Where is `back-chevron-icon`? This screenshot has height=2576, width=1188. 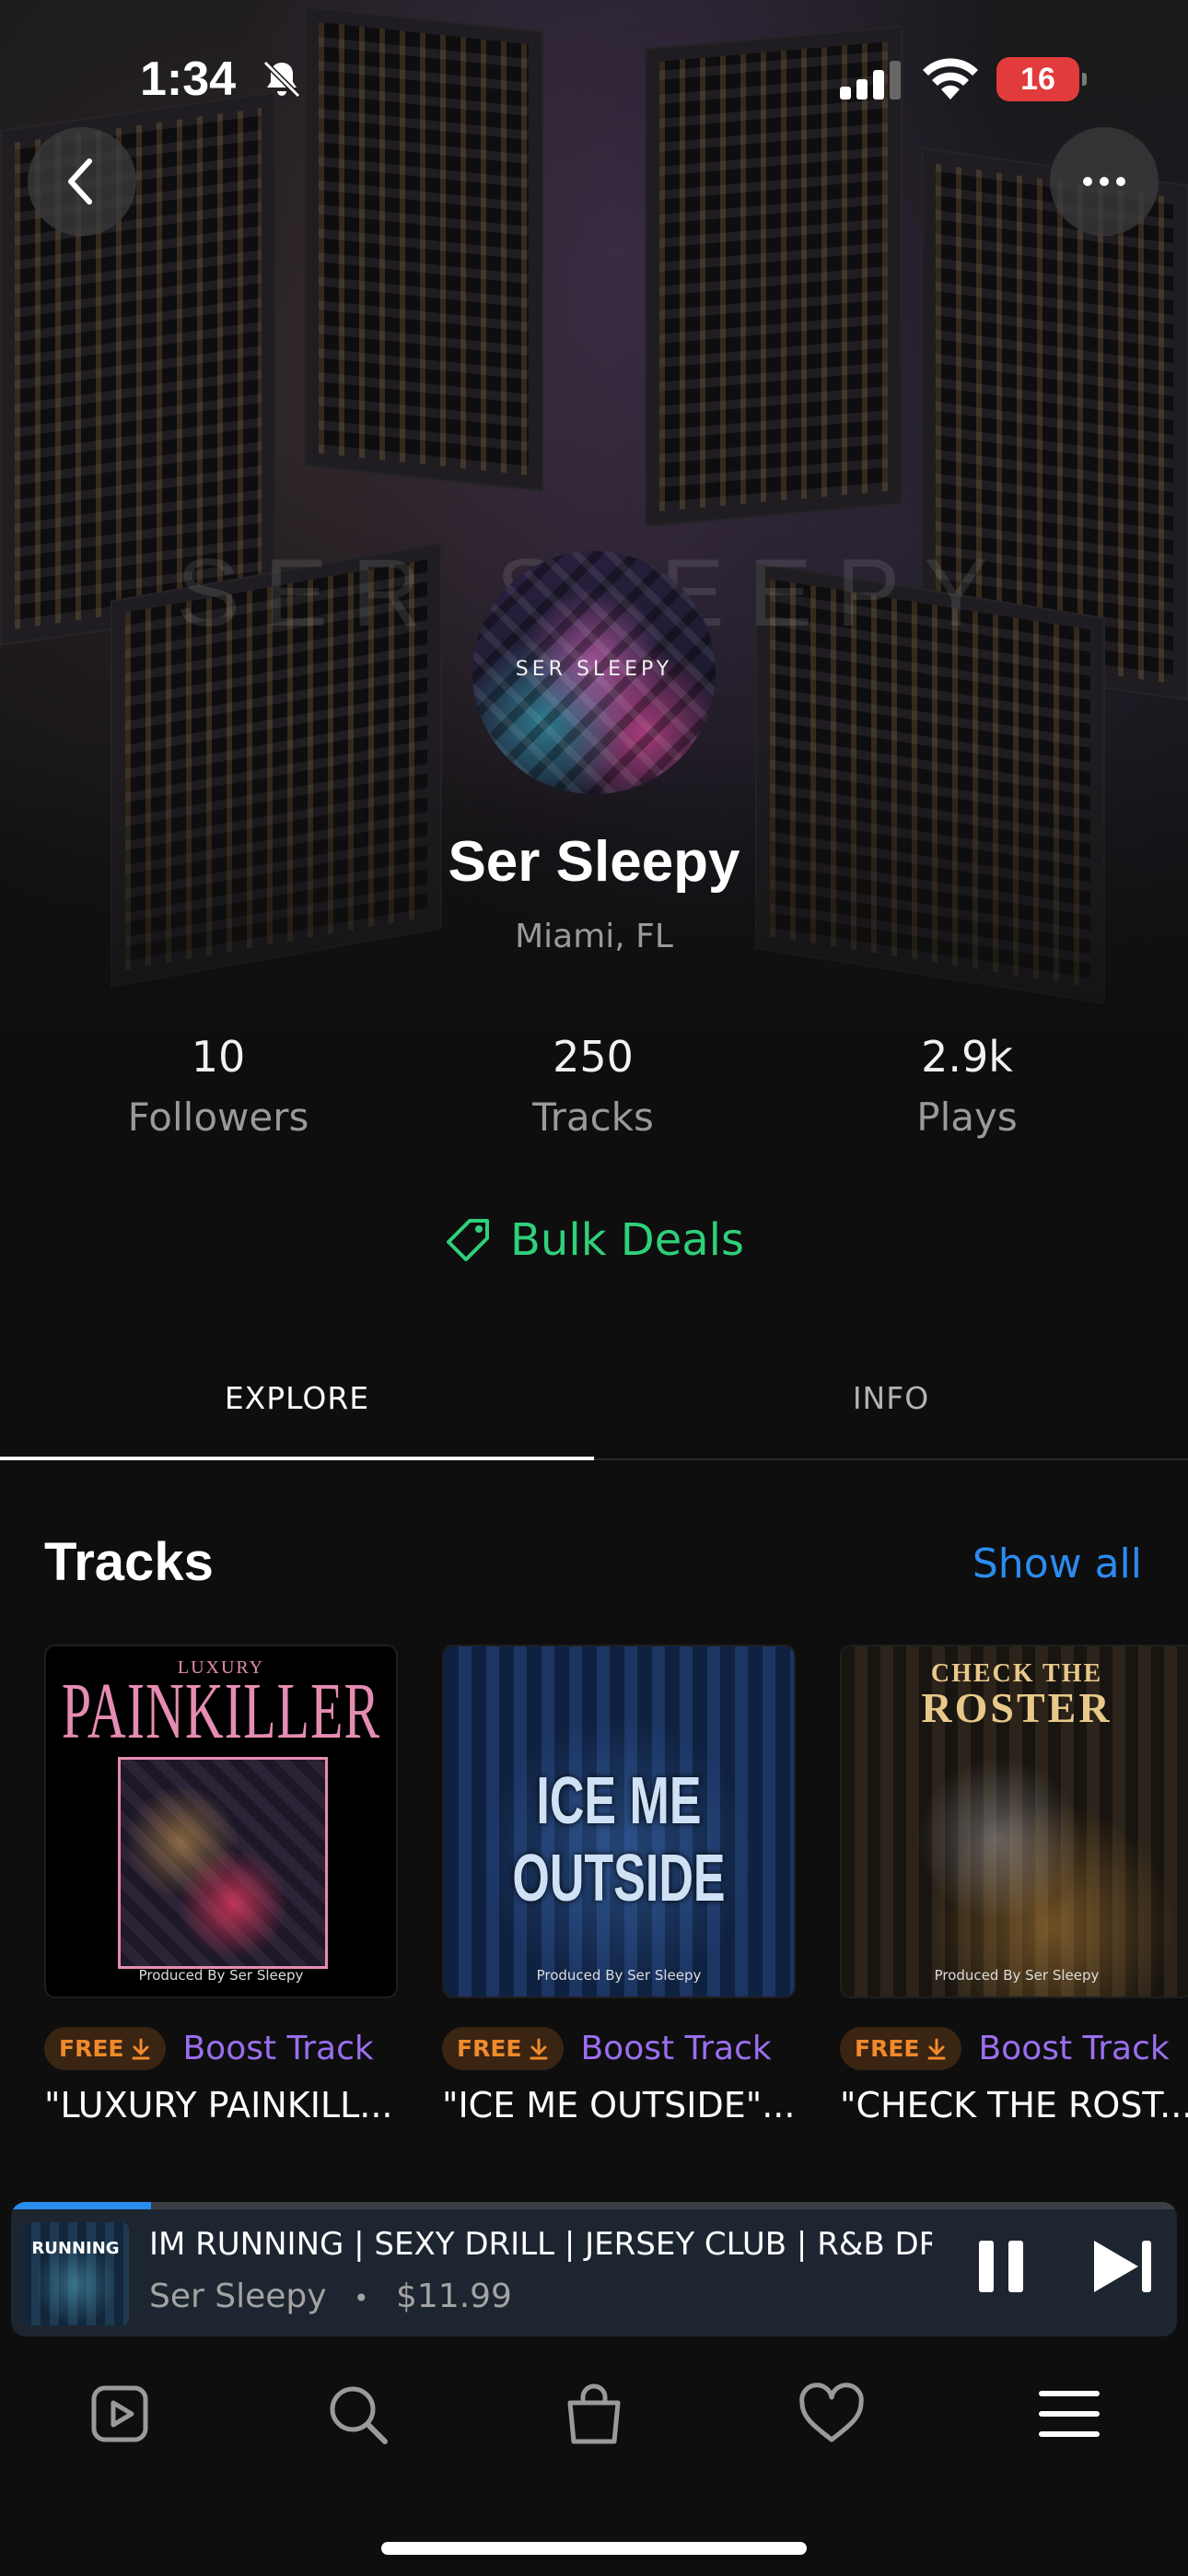
back-chevron-icon is located at coordinates (80, 181).